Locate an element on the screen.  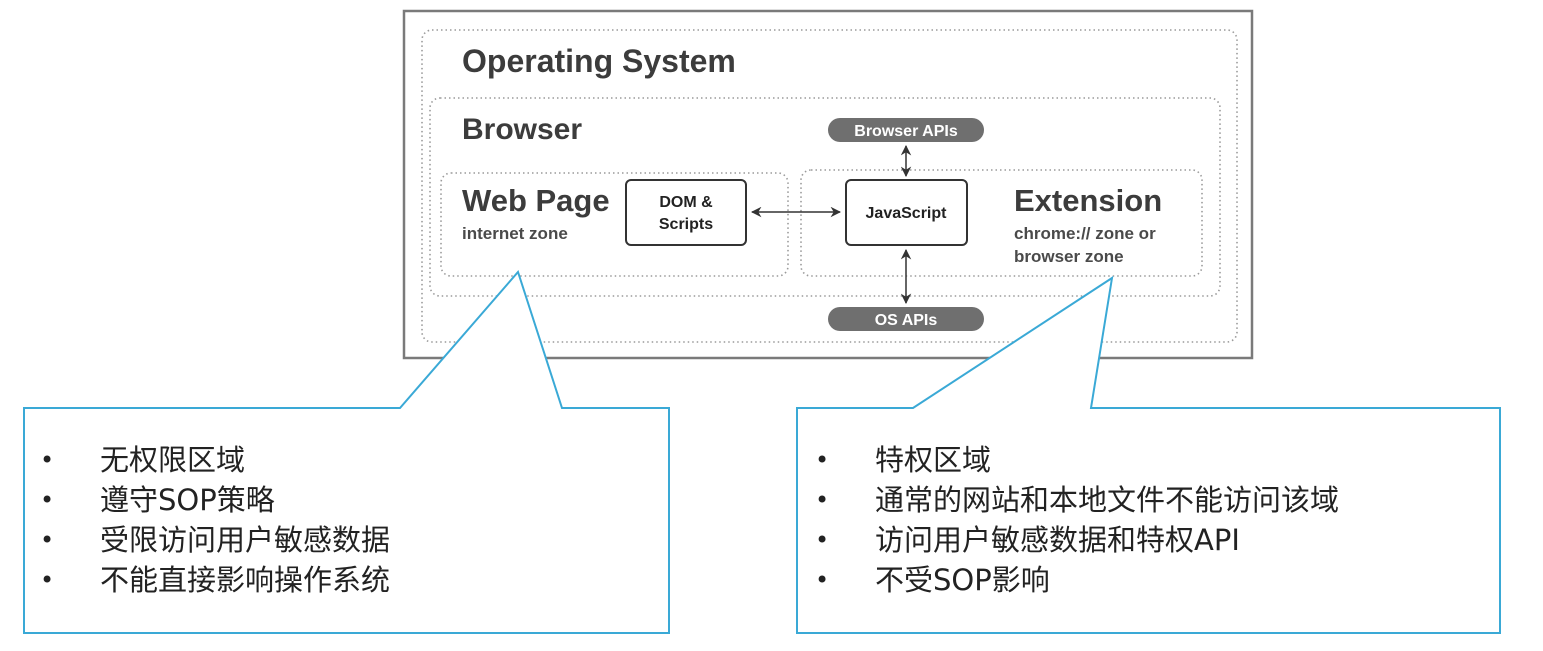
right-callout-item: 不受SOP影响 is located at coordinates (1072, 580).